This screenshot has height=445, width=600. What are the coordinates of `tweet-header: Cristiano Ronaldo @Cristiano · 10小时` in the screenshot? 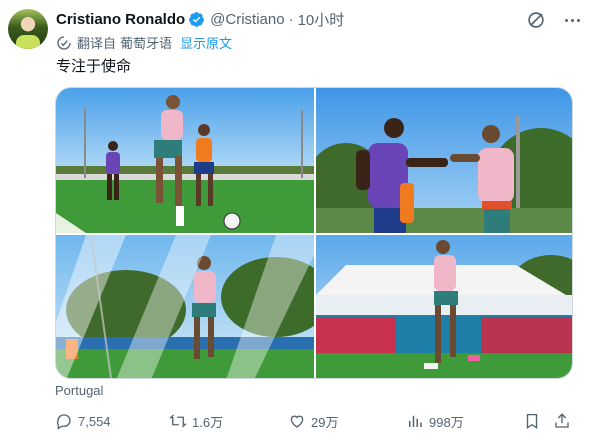 It's located at (200, 19).